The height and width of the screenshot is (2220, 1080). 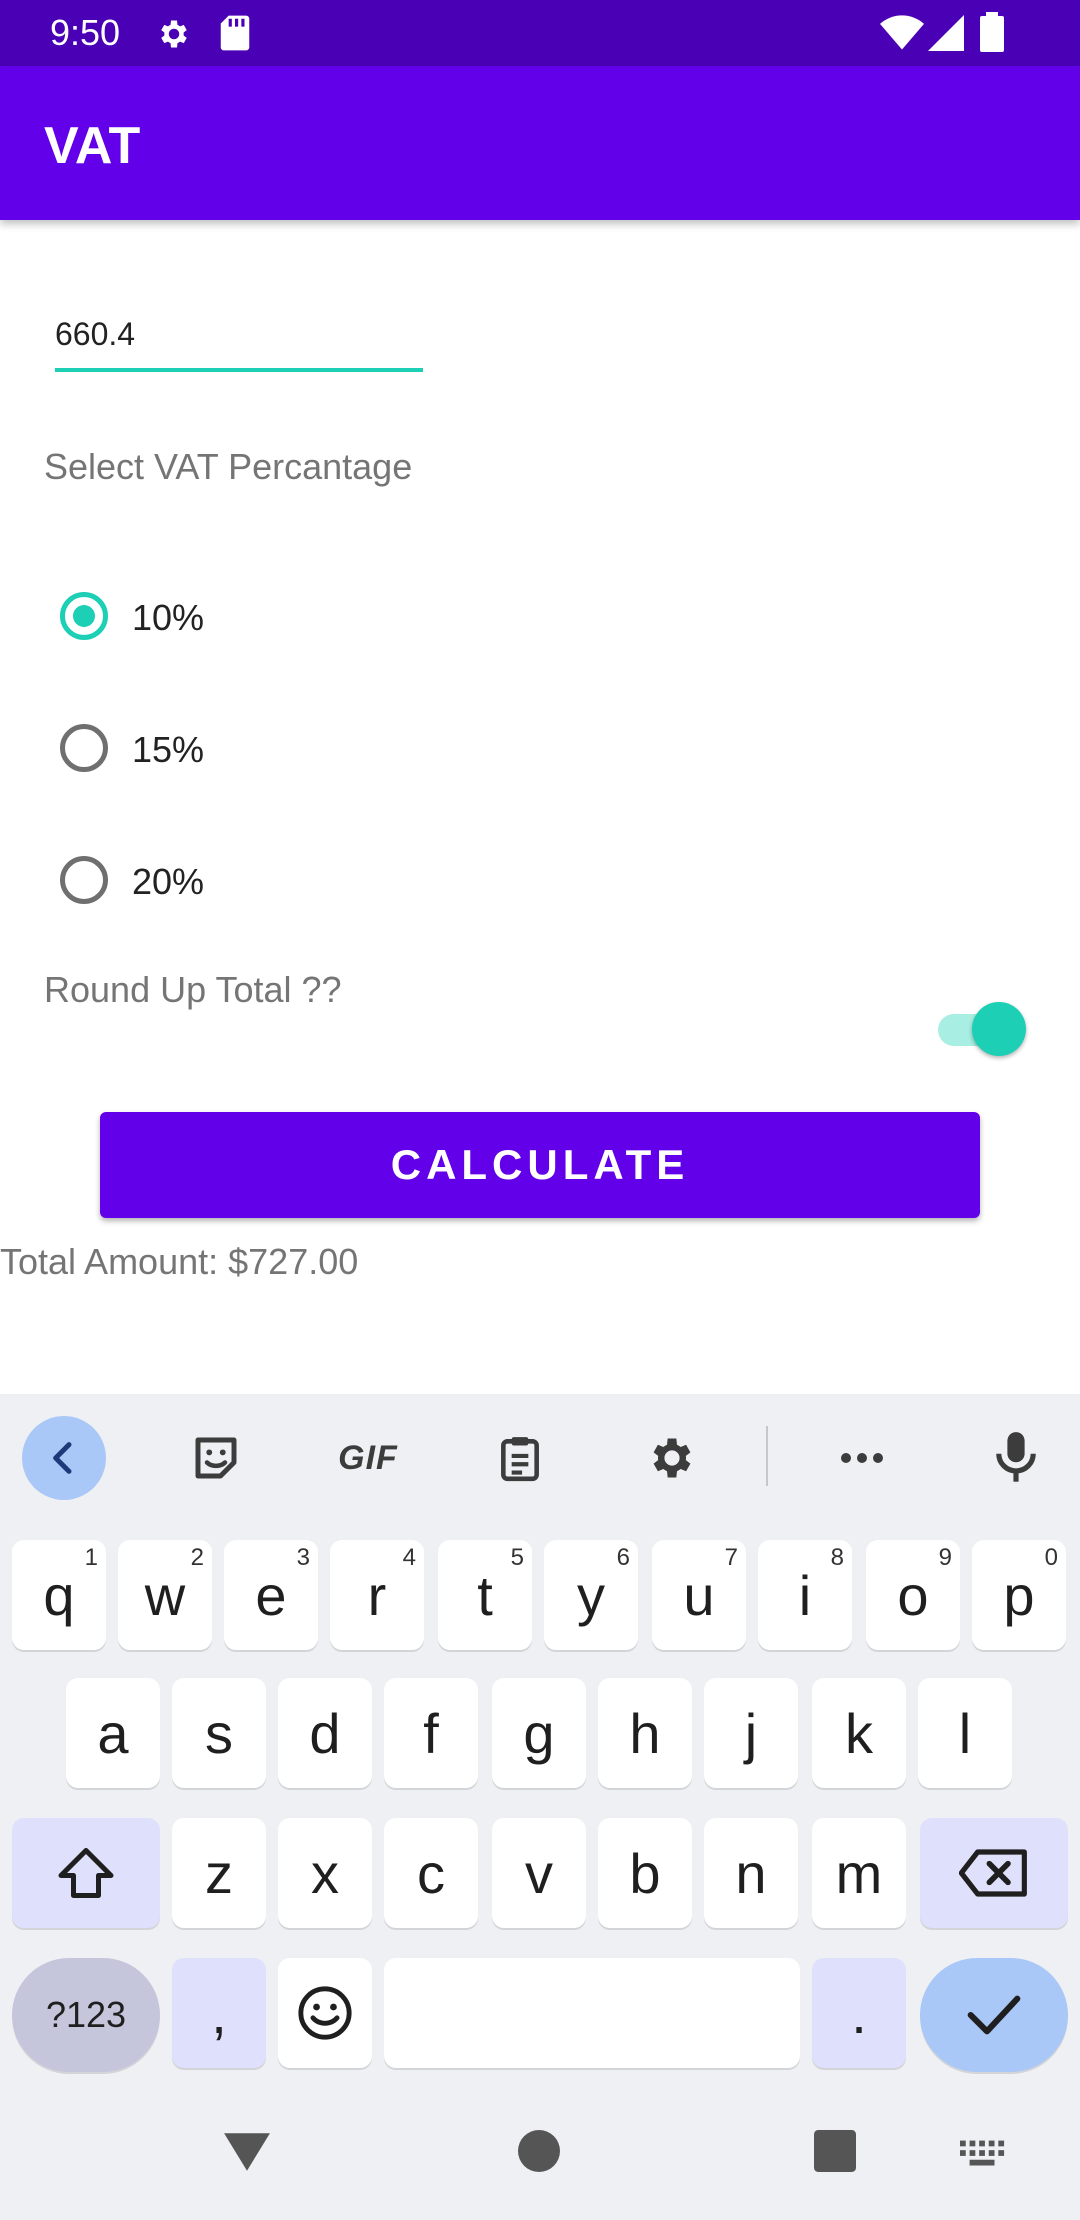 What do you see at coordinates (409, 1557) in the screenshot?
I see `key-hint: 4` at bounding box center [409, 1557].